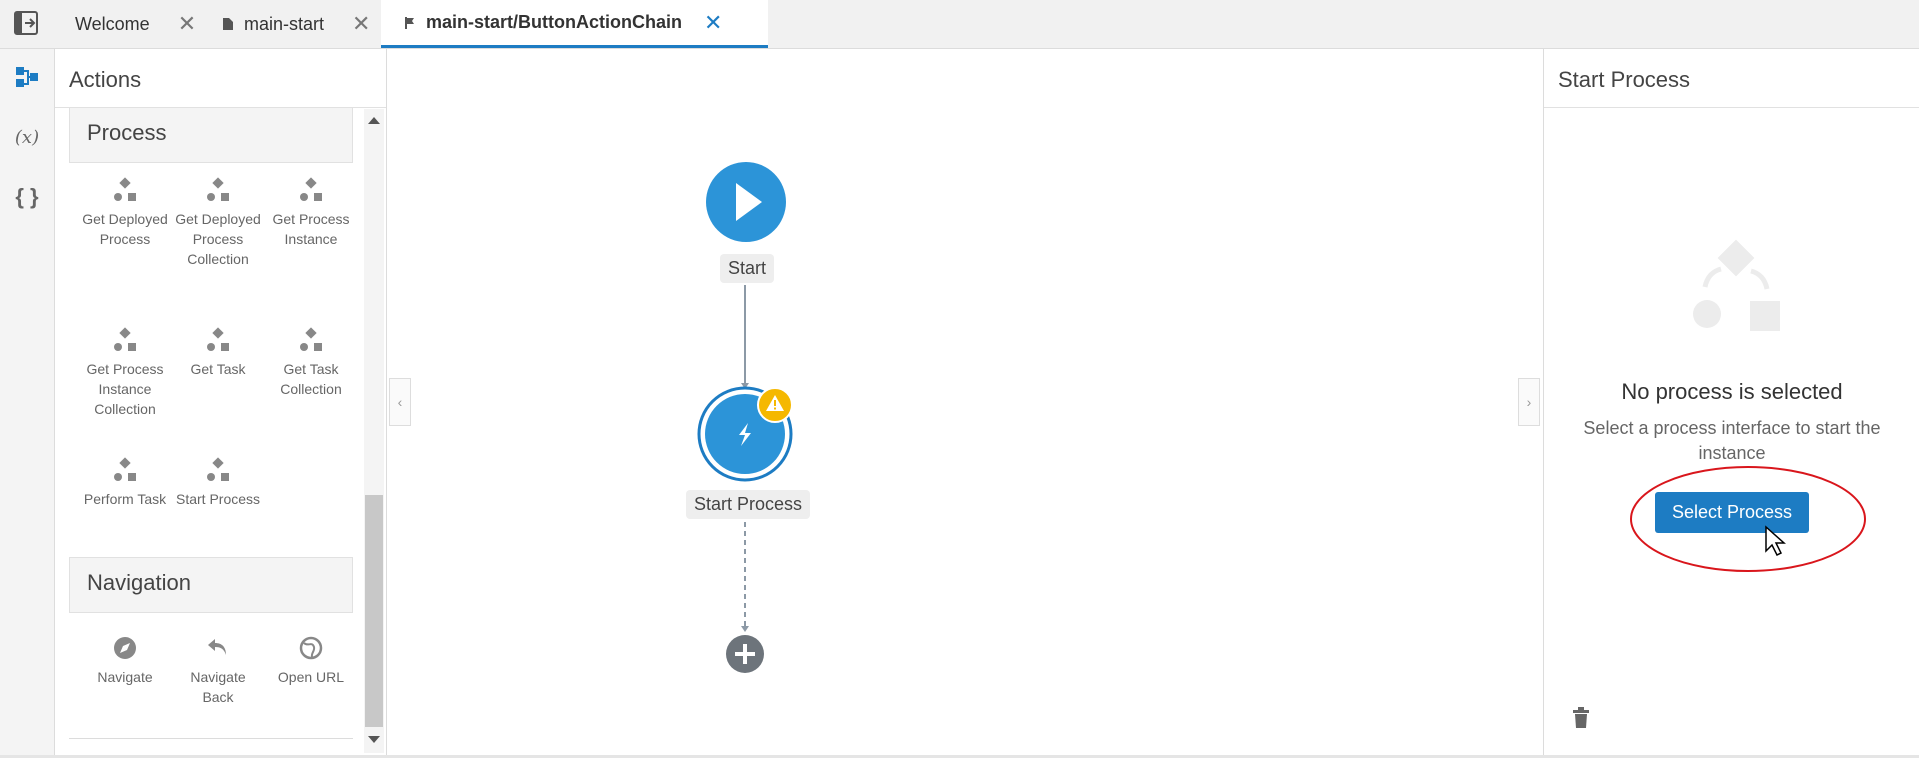 This screenshot has height=758, width=1919. What do you see at coordinates (311, 661) in the screenshot?
I see `palette-item-open-url: Open URL` at bounding box center [311, 661].